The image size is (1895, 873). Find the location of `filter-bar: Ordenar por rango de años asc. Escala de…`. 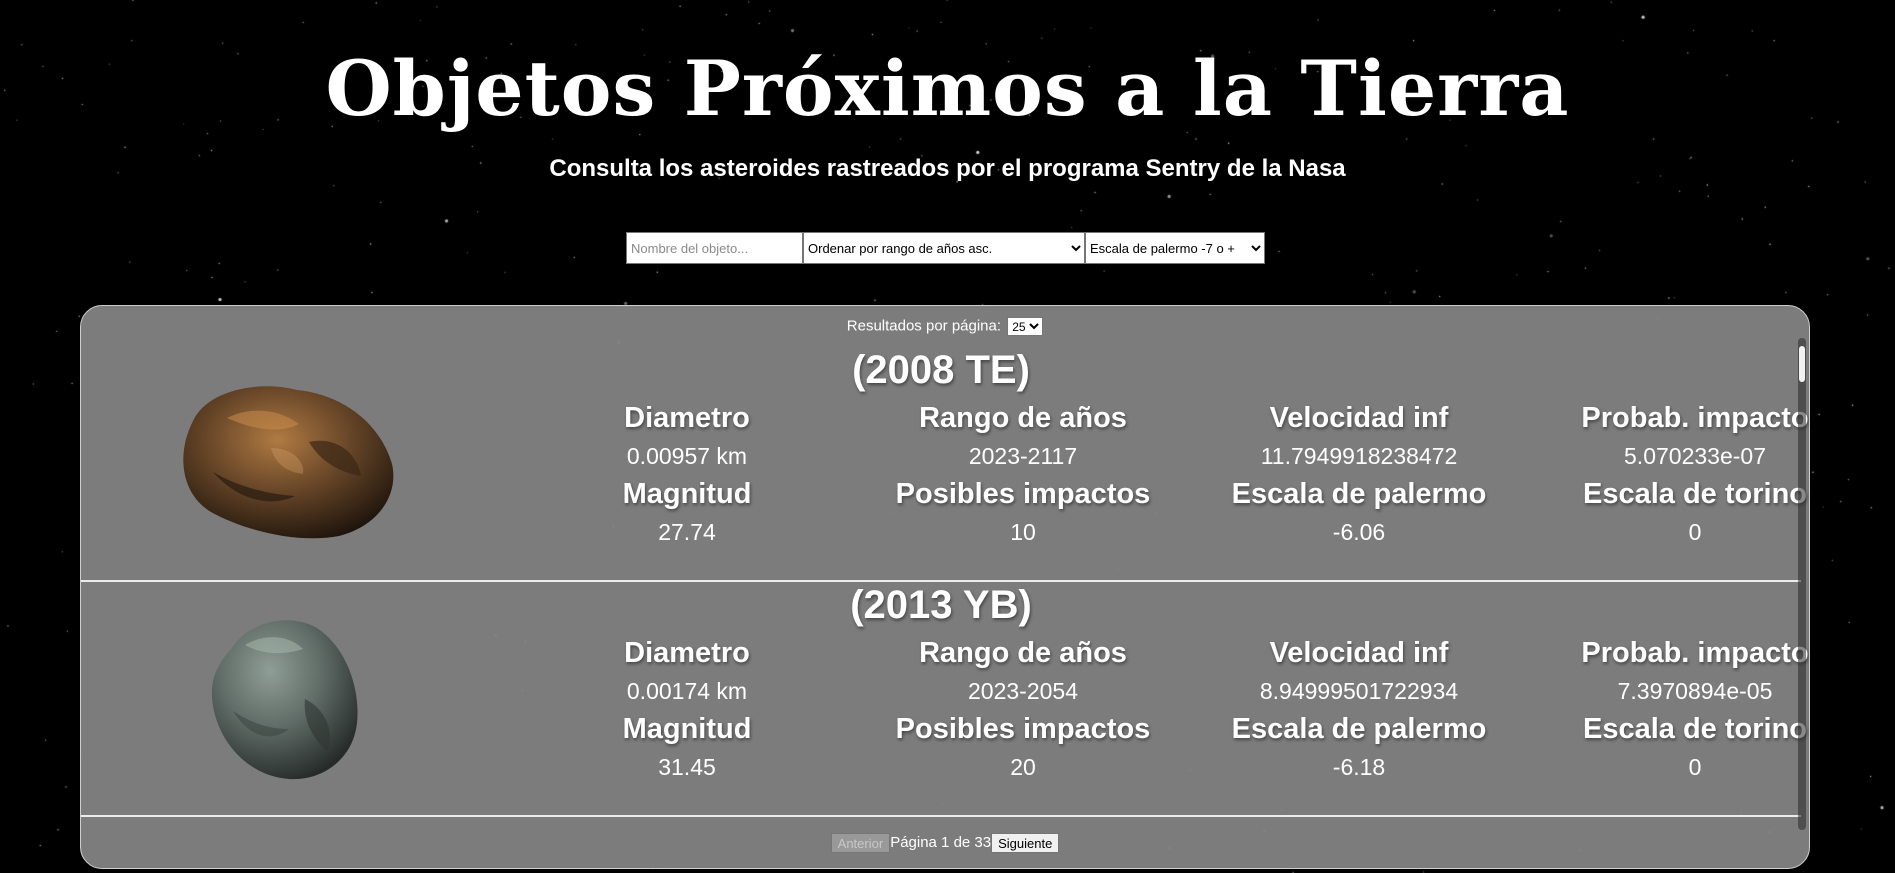

filter-bar: Ordenar por rango de años asc. Escala de… is located at coordinates (945, 248).